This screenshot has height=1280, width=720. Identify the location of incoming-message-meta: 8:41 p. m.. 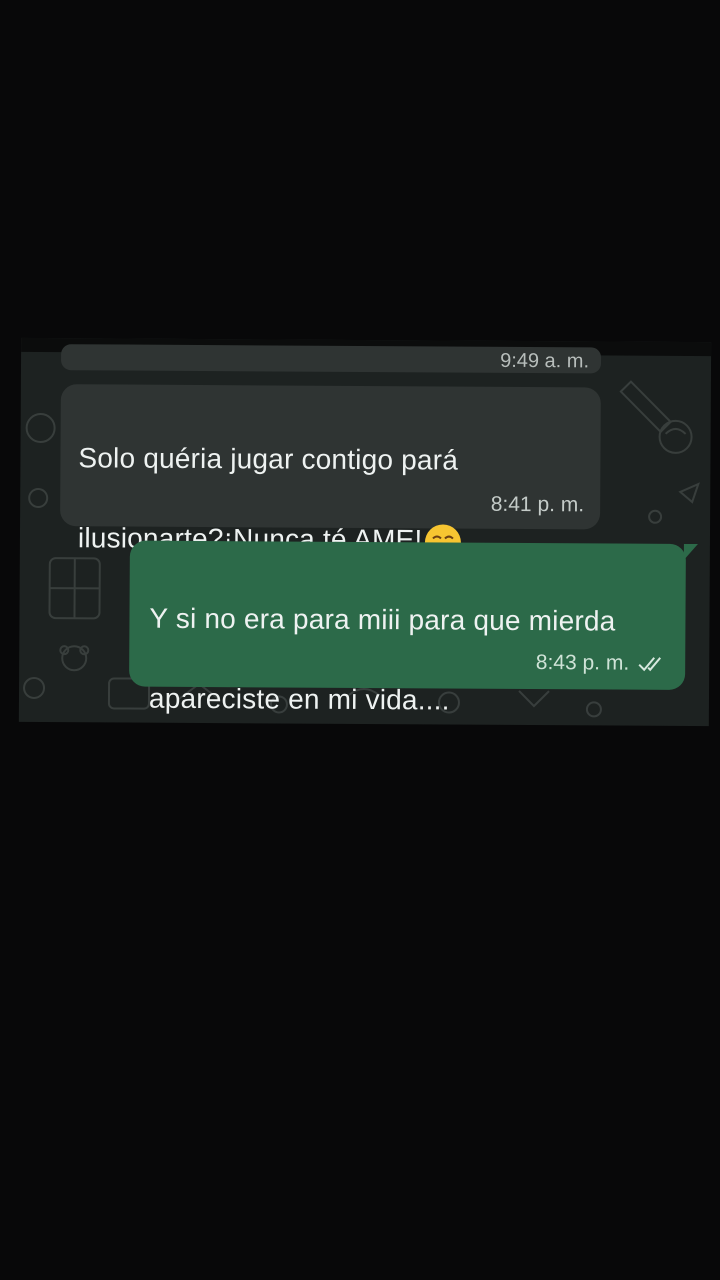
(538, 505).